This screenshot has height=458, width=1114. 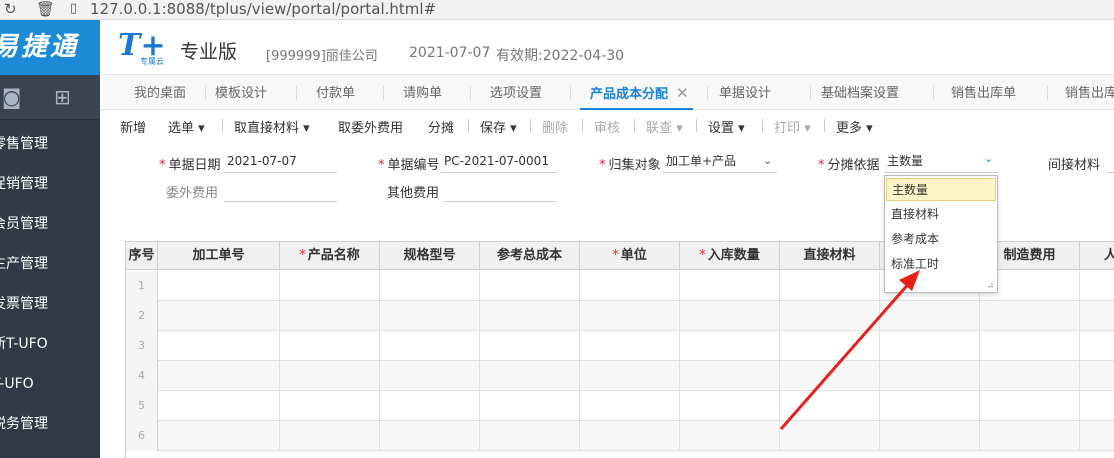 What do you see at coordinates (241, 92) in the screenshot?
I see `tab-template-design: 模板设计` at bounding box center [241, 92].